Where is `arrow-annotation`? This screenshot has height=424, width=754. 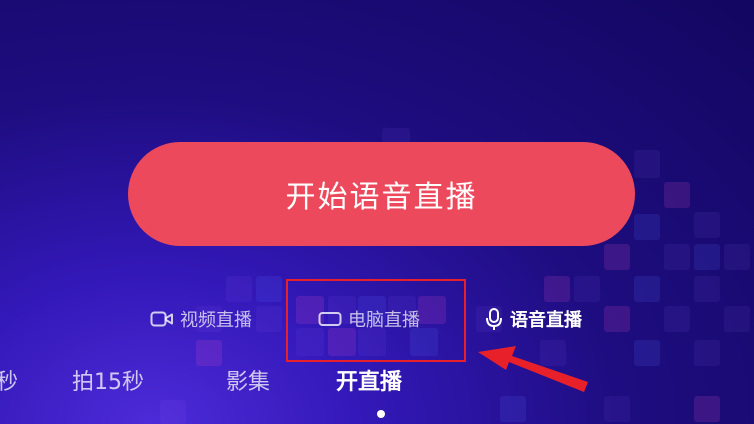 arrow-annotation is located at coordinates (533, 369).